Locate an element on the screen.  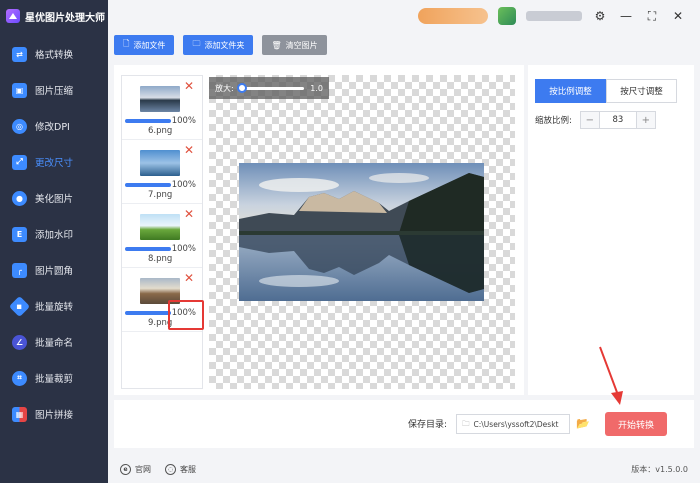
sidebar-item-beautify: ● 美化图片 is located at coordinates (54, 198).